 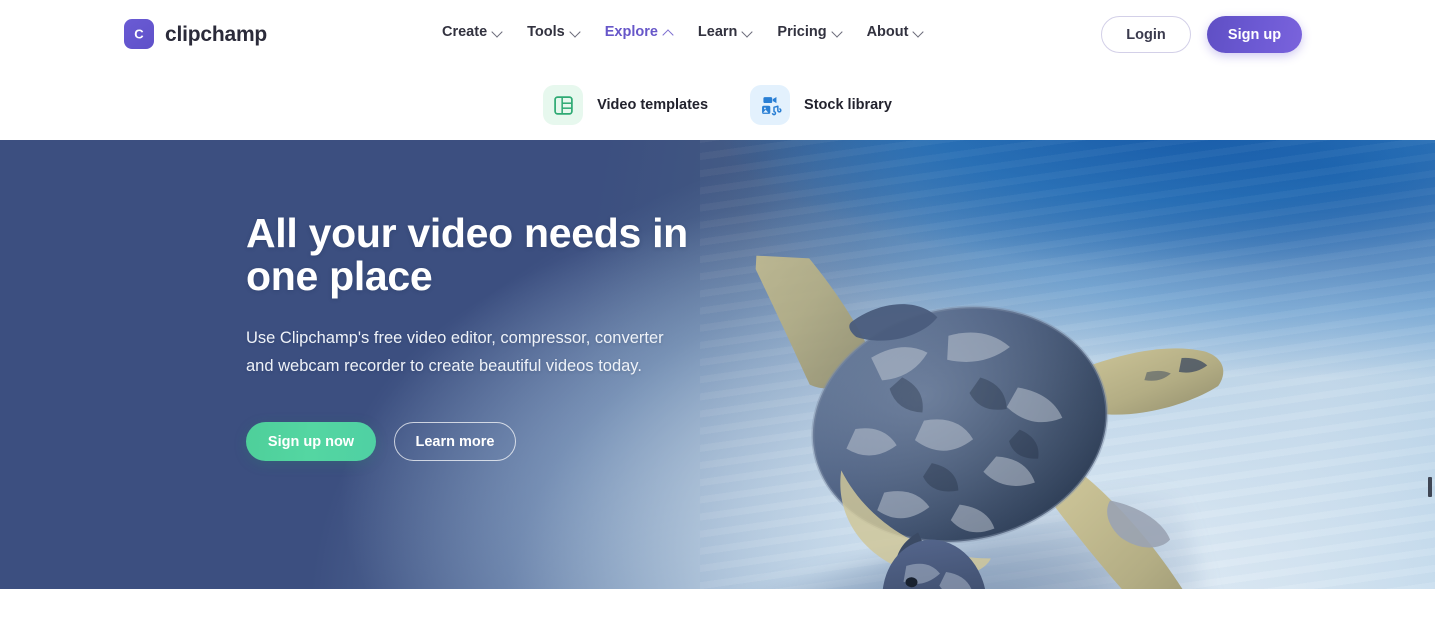 I want to click on login-button: Login, so click(x=1146, y=34).